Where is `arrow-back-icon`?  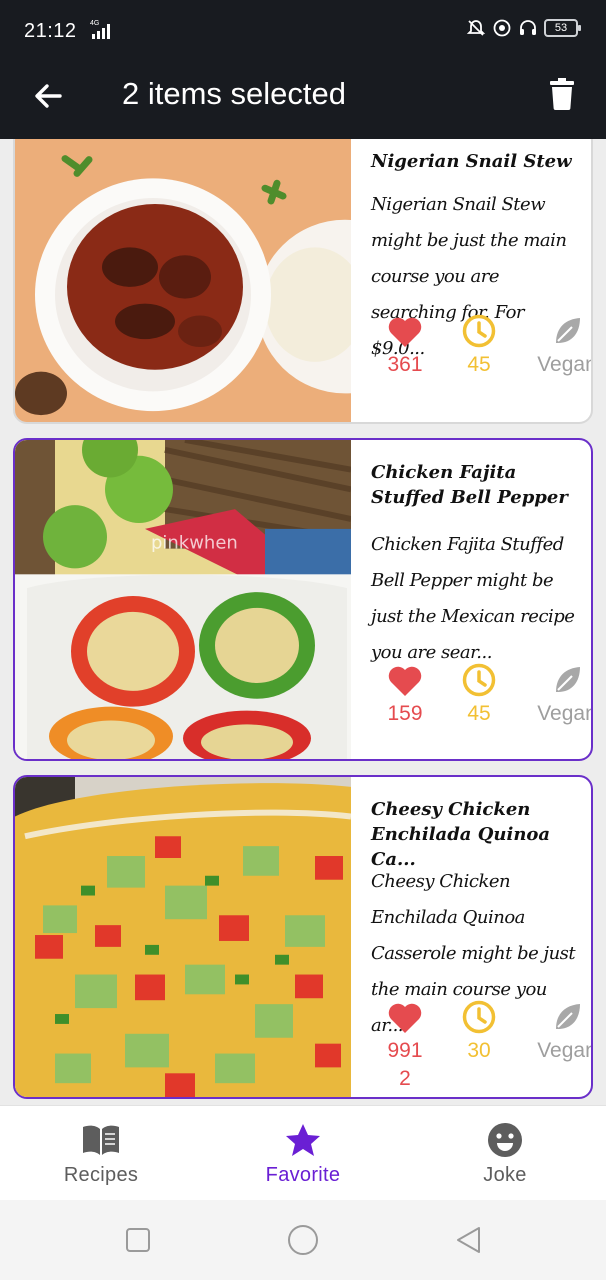
arrow-back-icon is located at coordinates (48, 96).